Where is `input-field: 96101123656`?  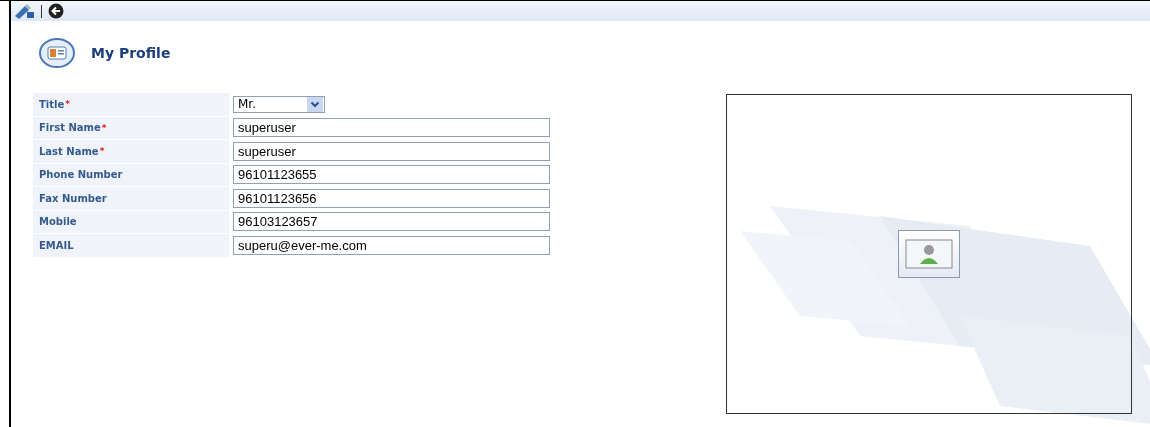 input-field: 96101123656 is located at coordinates (391, 198).